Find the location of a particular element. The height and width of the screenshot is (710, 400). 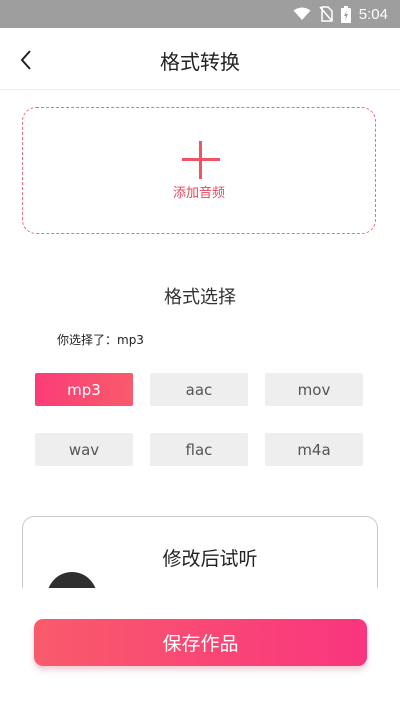

plus-icon is located at coordinates (201, 160).